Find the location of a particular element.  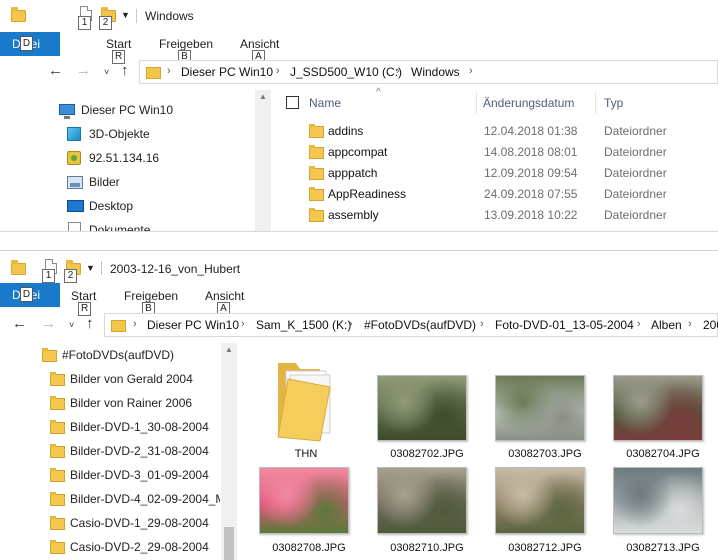

scroll-thumb is located at coordinates (229, 543).